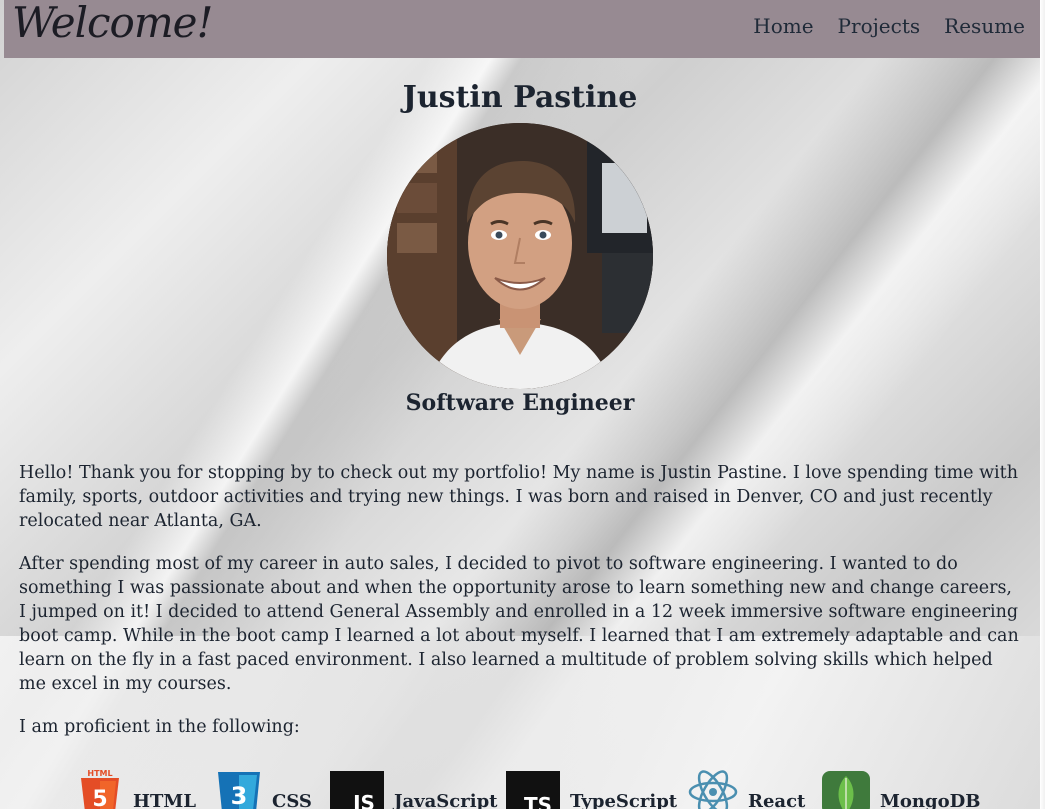 The height and width of the screenshot is (809, 1045). What do you see at coordinates (446, 800) in the screenshot?
I see `skill-label-javascript: JavaScript` at bounding box center [446, 800].